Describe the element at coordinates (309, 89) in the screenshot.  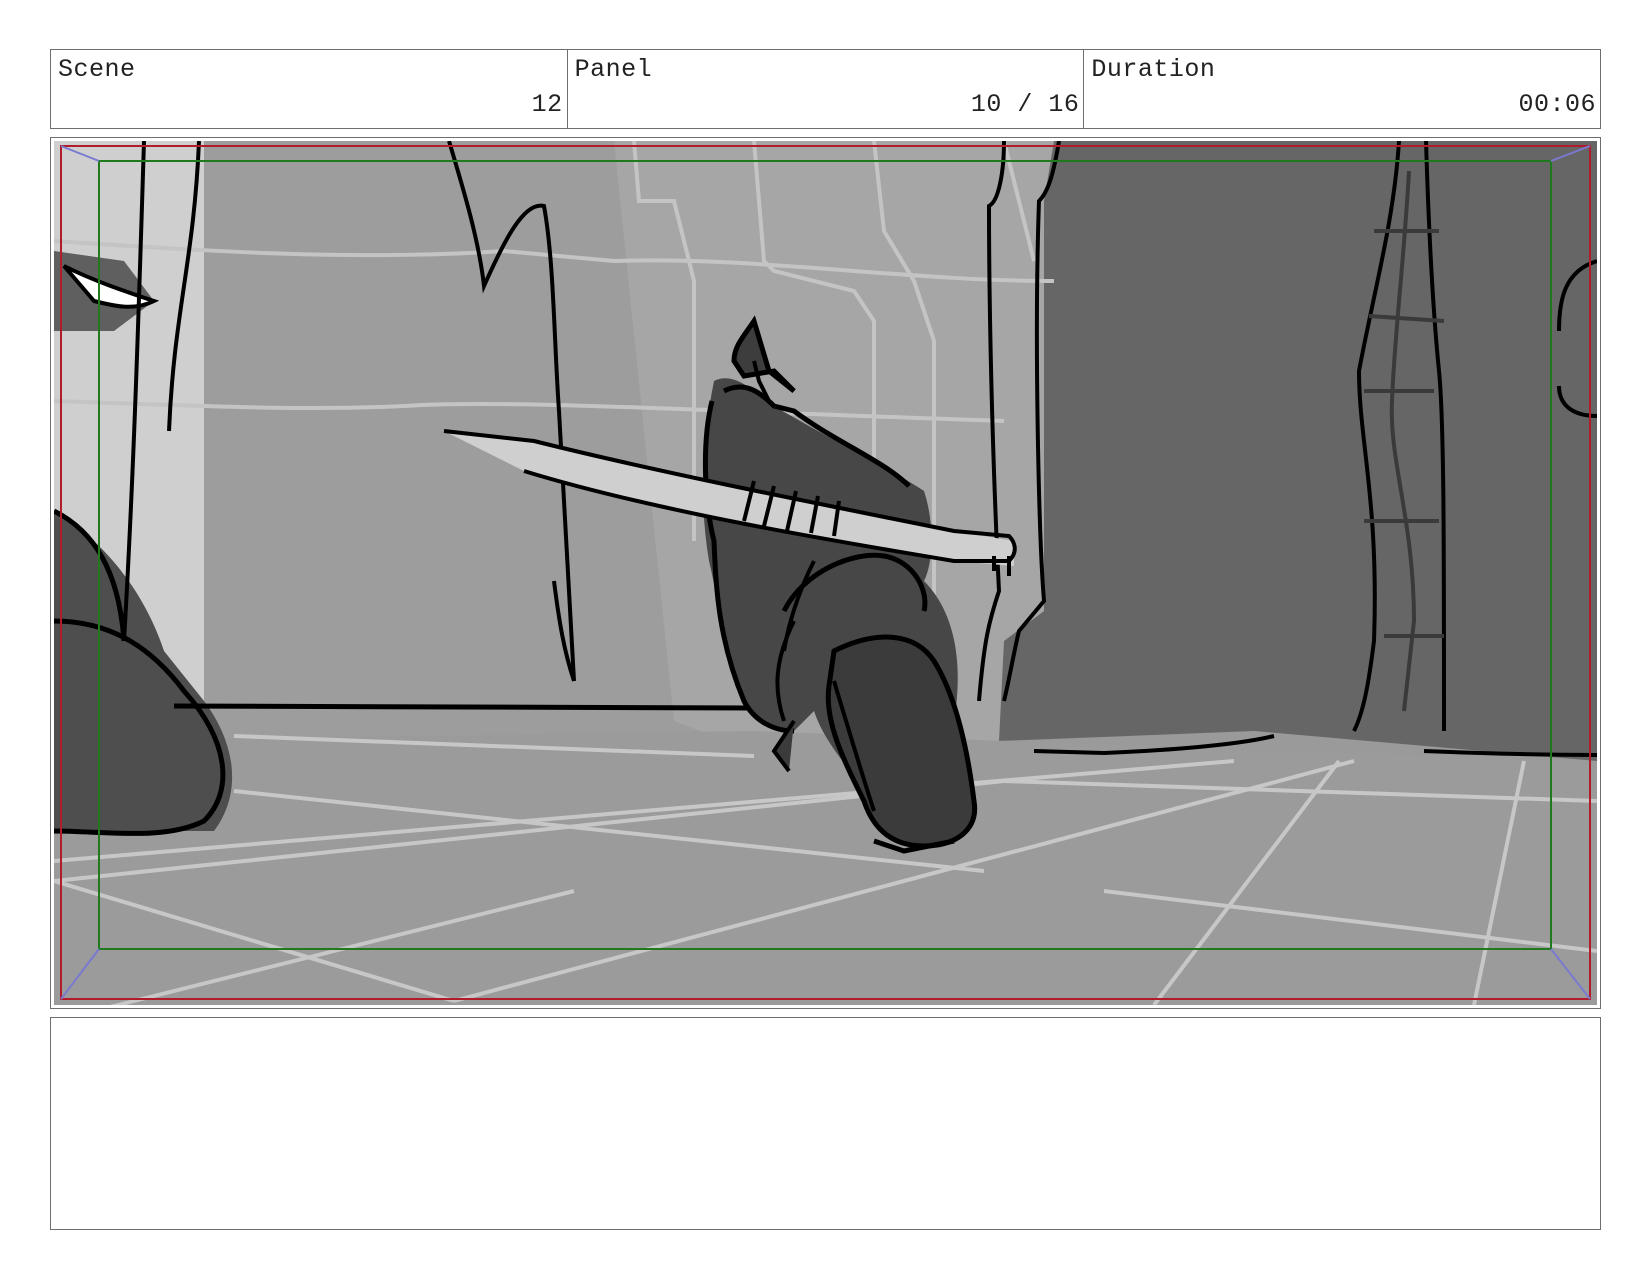
I see `scene-cell: Scene 12` at that location.